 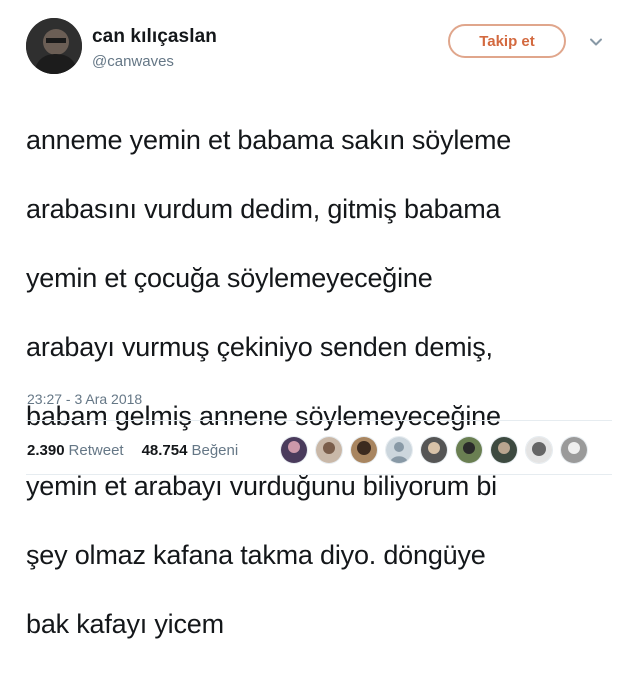 I want to click on like-count: 48.754, so click(x=165, y=450).